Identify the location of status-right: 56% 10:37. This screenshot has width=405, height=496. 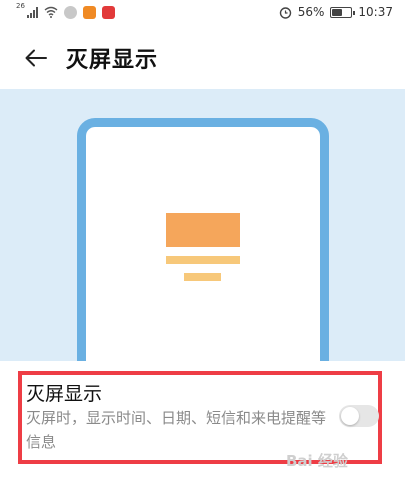
(336, 12).